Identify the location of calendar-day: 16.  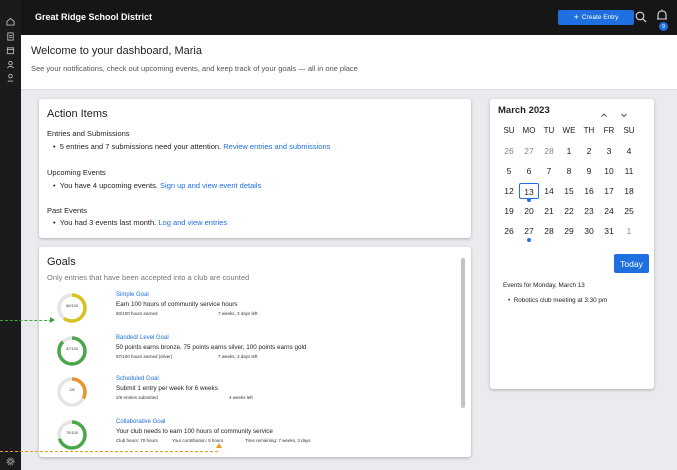
(589, 191).